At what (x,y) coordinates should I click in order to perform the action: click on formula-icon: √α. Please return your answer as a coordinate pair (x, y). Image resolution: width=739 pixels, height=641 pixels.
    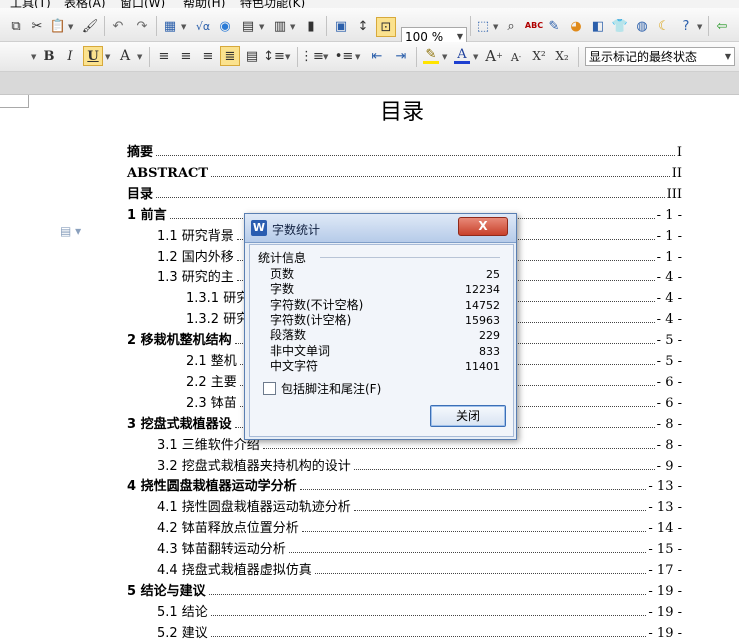
    Looking at the image, I should click on (203, 26).